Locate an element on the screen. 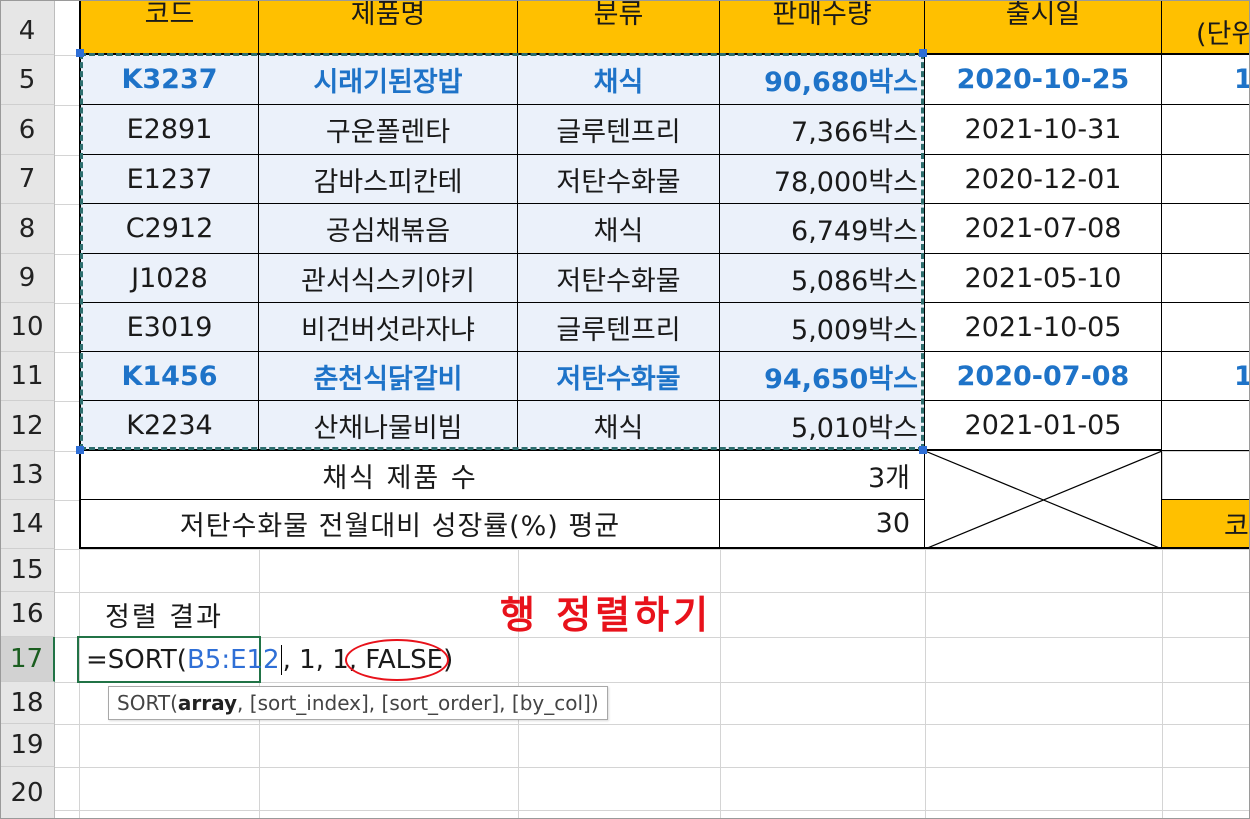 This screenshot has width=1250, height=819. table-cell-name: 감바스피칸테 is located at coordinates (388, 179).